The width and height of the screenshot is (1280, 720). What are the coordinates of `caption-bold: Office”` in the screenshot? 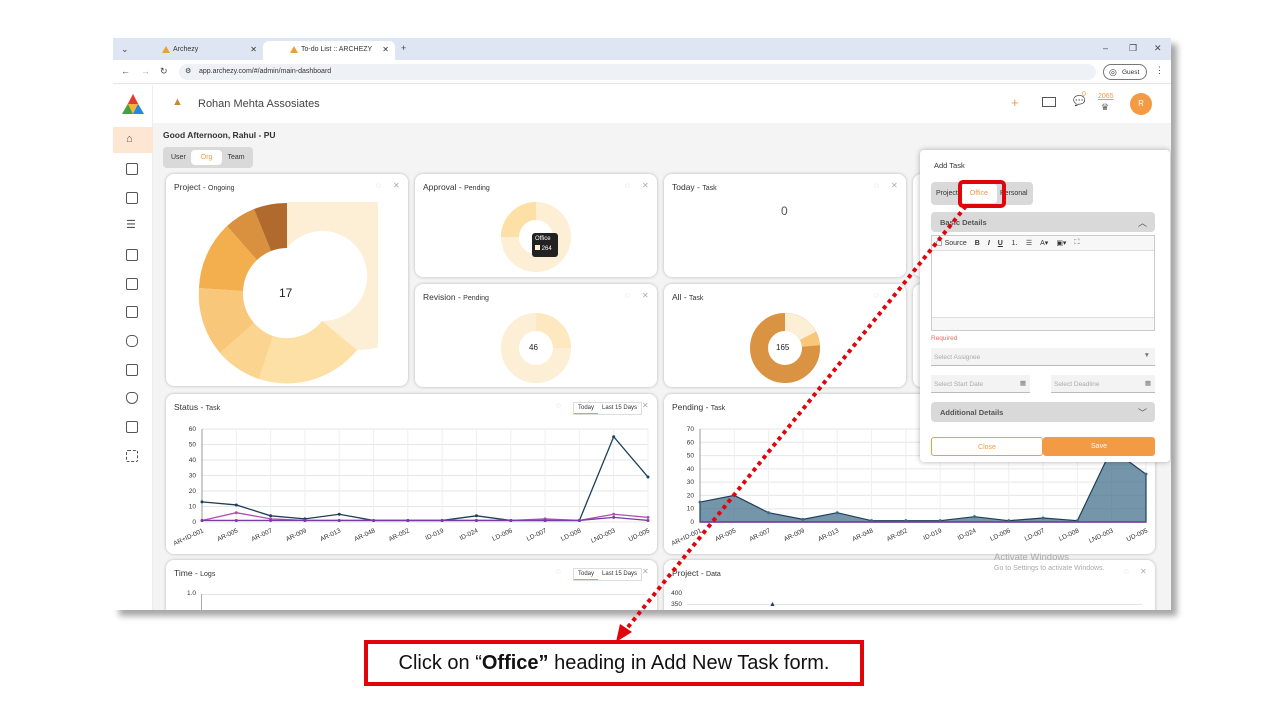 It's located at (515, 663).